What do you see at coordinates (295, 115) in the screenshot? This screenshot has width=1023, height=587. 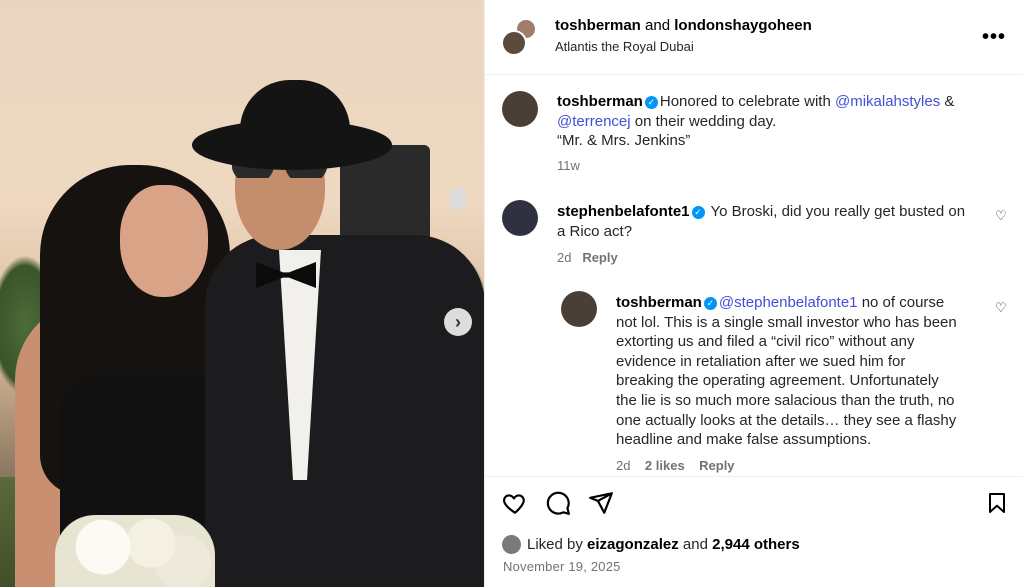 I see `hat-crown` at bounding box center [295, 115].